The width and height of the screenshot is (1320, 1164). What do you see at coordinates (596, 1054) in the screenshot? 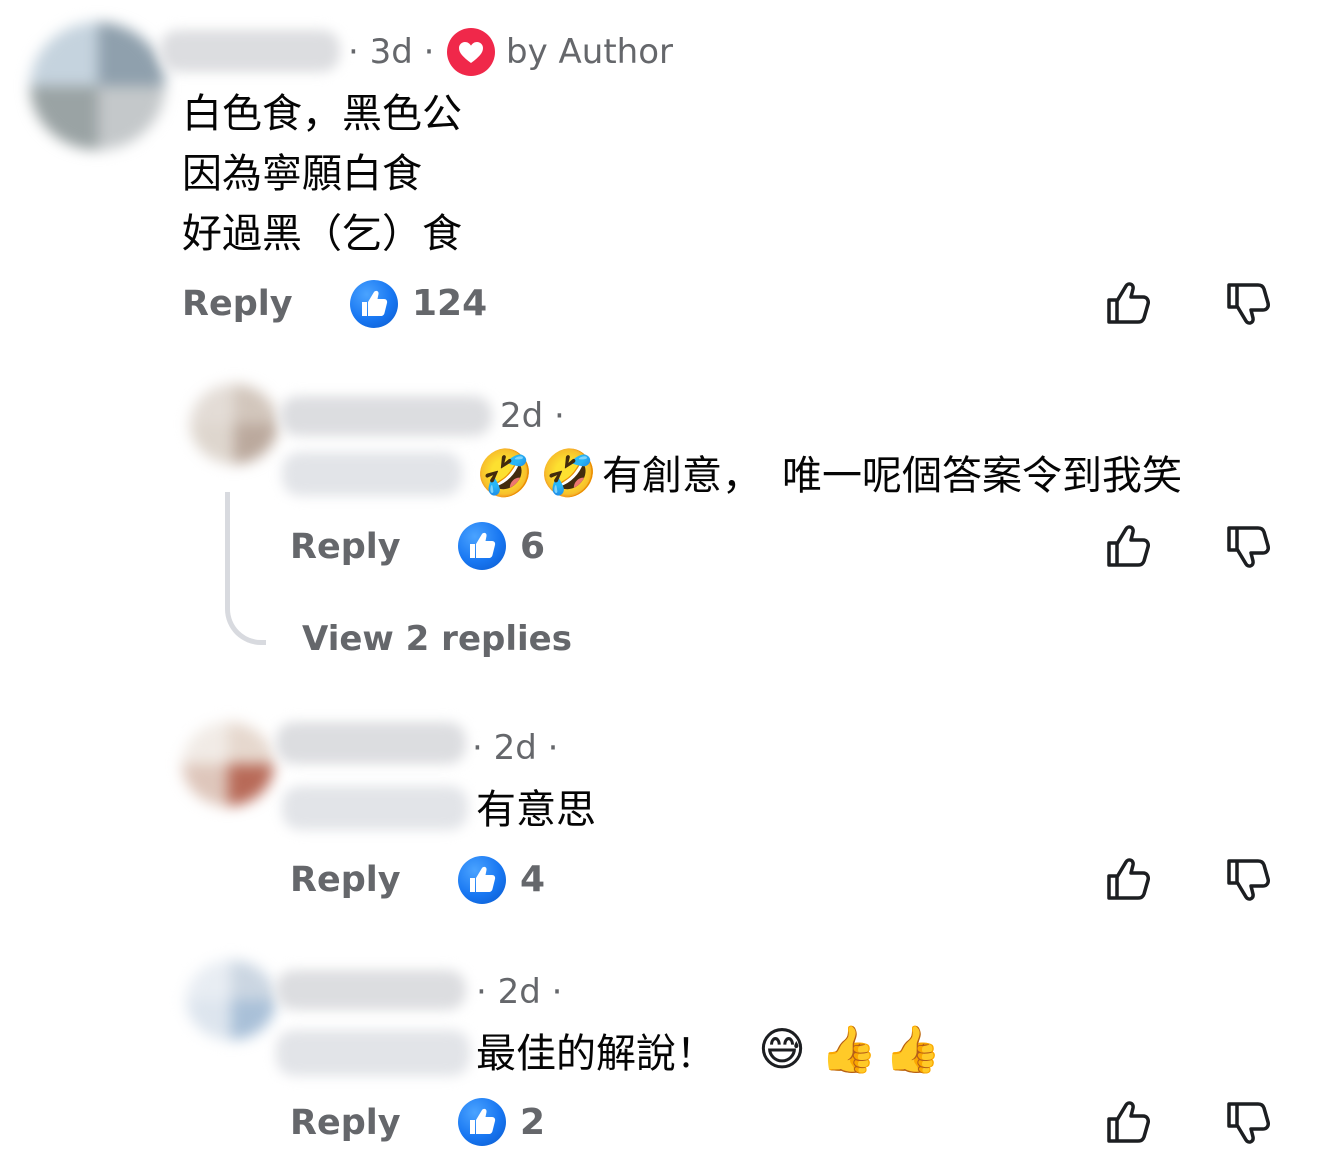
I see `comment-text: 最佳的解說！` at bounding box center [596, 1054].